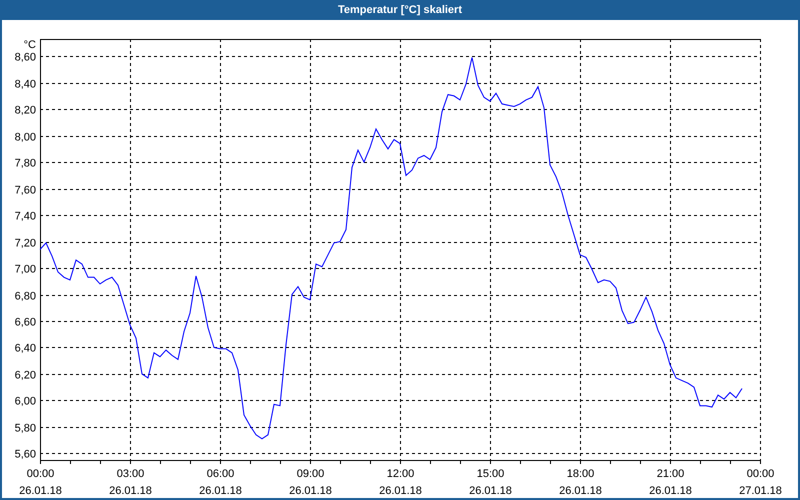  What do you see at coordinates (310, 482) in the screenshot?
I see `x-tick-label: 09:00 26.01.18` at bounding box center [310, 482].